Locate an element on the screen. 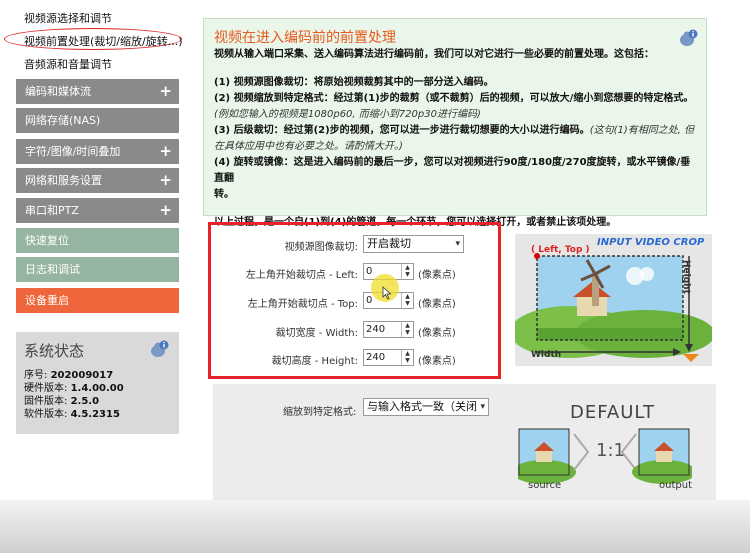  menu-encoding-streams: 编码和媒体流 + is located at coordinates (97, 91).